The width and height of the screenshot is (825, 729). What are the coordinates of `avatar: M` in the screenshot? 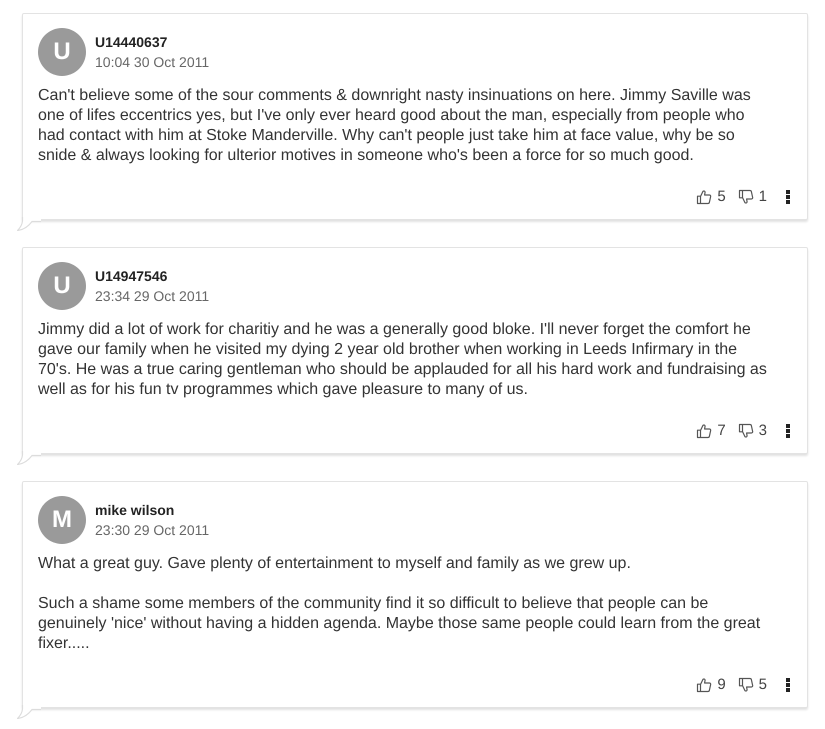 It's located at (62, 520).